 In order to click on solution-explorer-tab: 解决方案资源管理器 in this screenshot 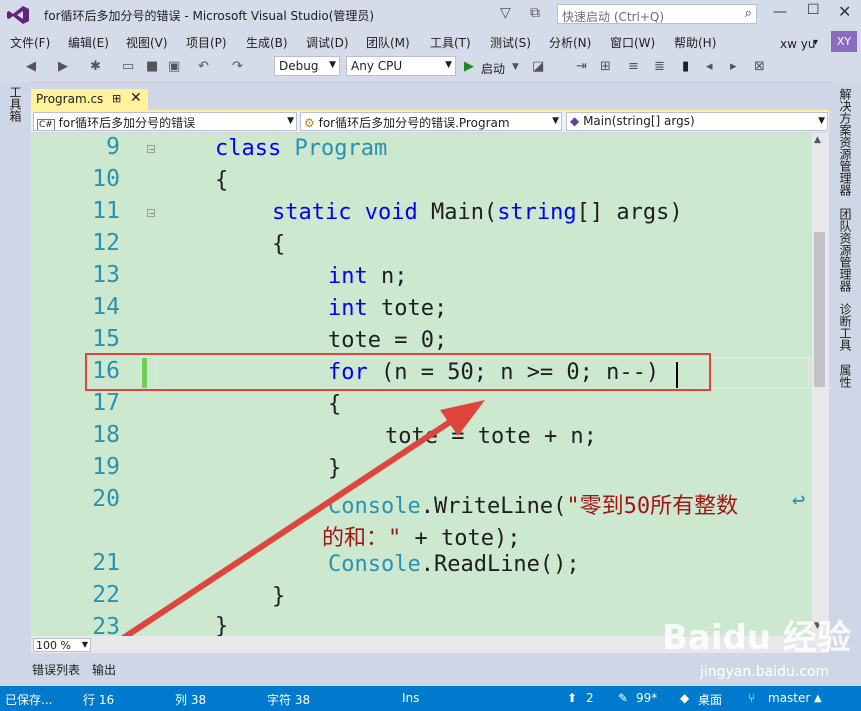, I will do `click(845, 142)`.